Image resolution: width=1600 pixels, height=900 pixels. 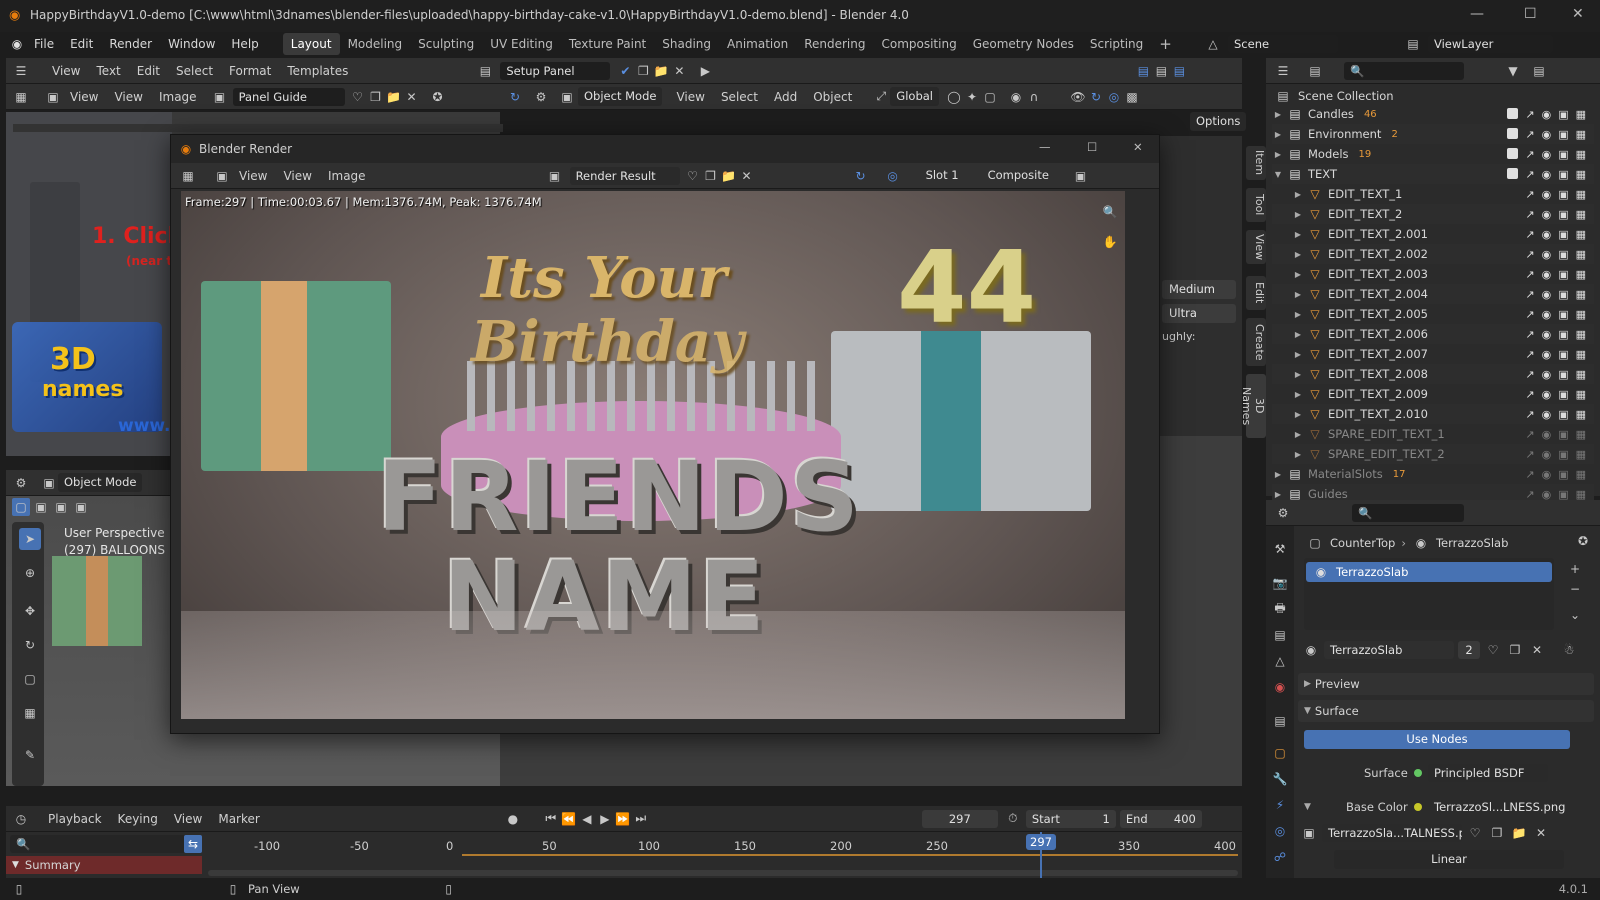 I want to click on open-image-icon: 📁, so click(x=1519, y=833).